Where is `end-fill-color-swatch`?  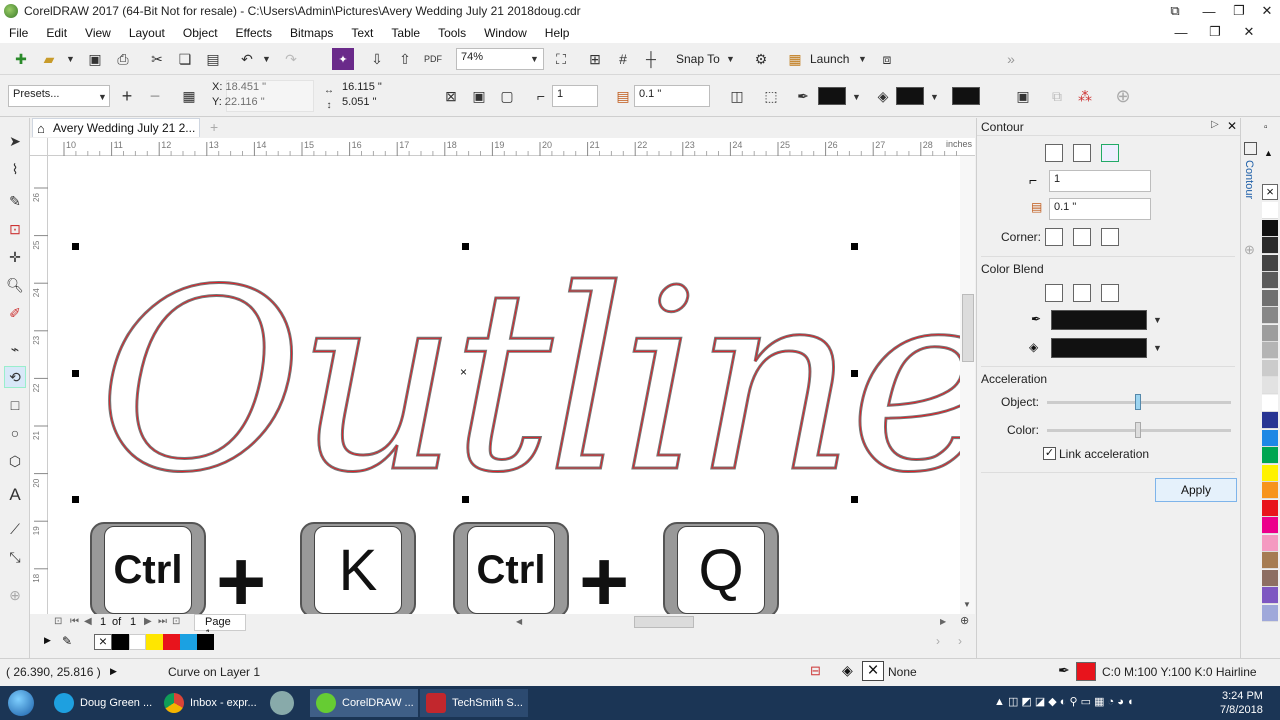
end-fill-color-swatch is located at coordinates (966, 96).